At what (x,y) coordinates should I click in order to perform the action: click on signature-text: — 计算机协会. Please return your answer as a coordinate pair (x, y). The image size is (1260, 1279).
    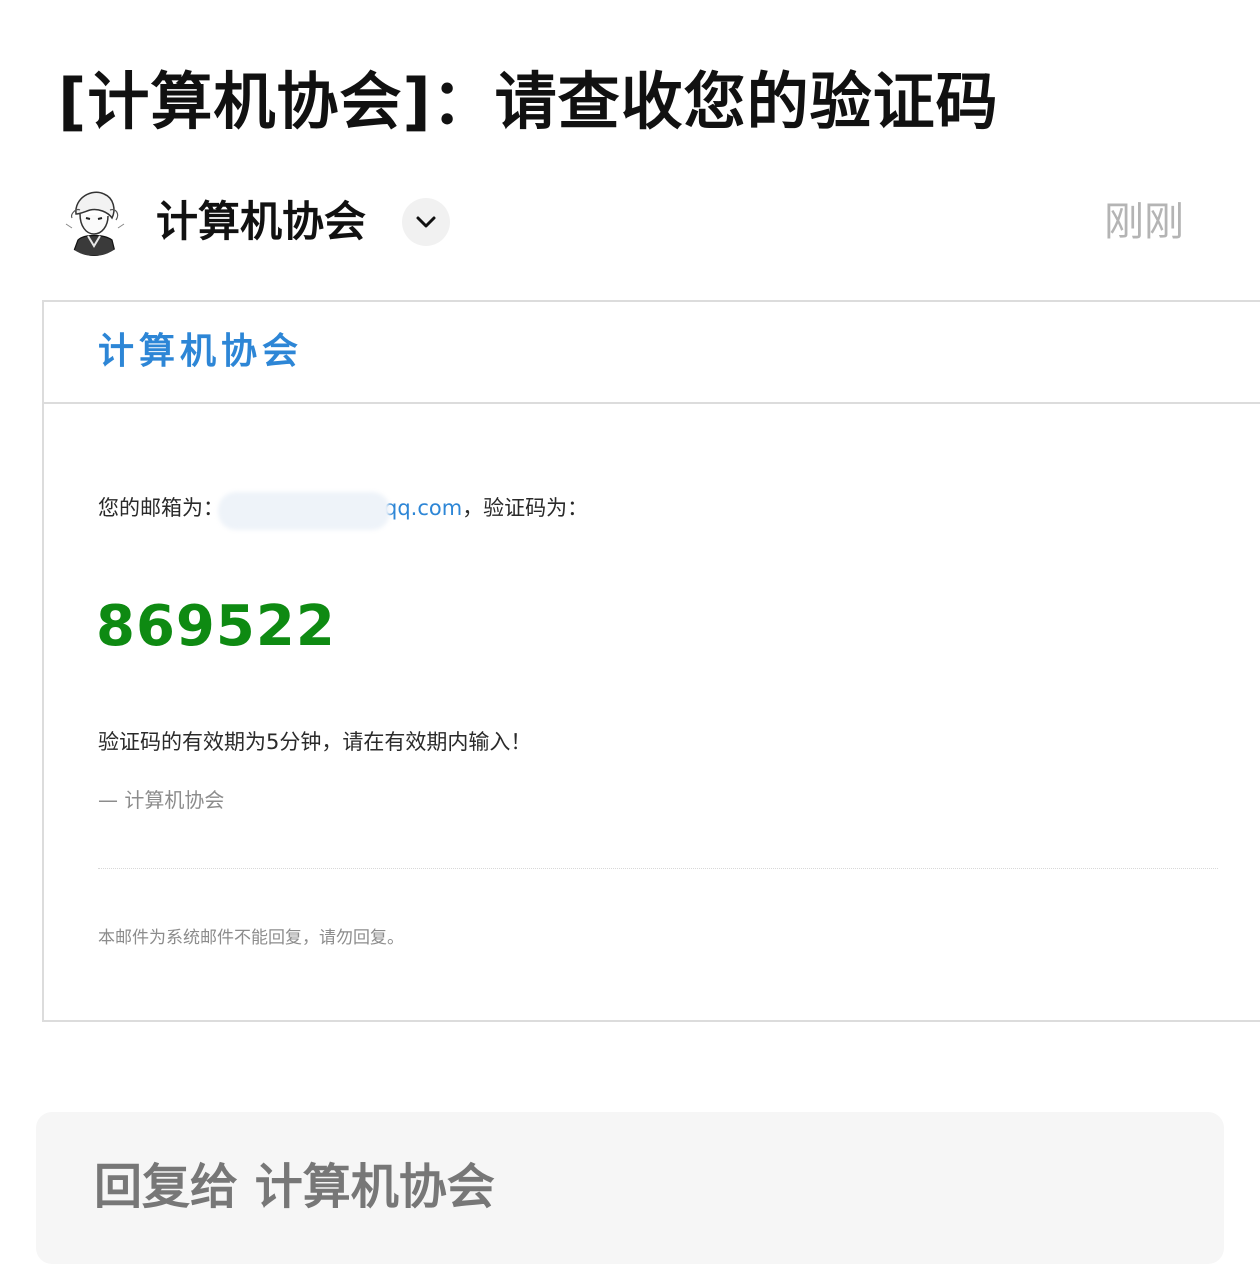
    Looking at the image, I should click on (161, 800).